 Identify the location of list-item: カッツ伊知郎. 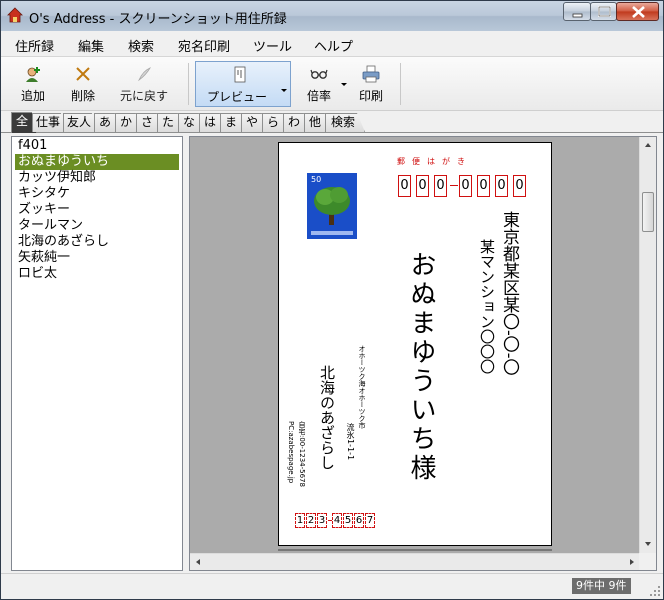
(97, 178).